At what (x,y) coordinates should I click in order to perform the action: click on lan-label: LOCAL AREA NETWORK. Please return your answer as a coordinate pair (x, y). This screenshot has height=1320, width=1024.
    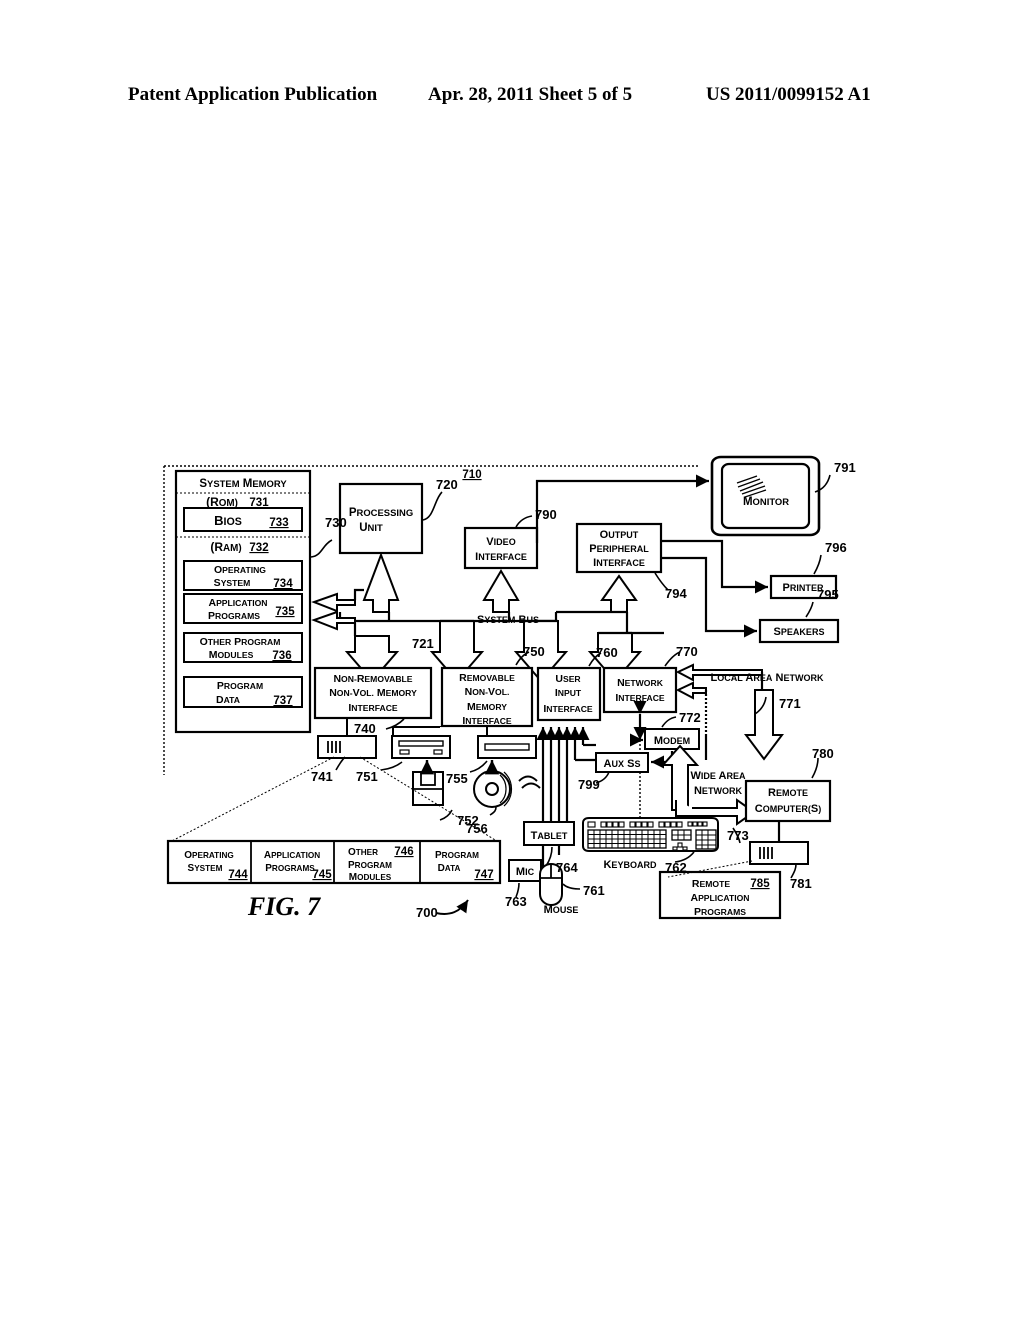
    Looking at the image, I should click on (767, 678).